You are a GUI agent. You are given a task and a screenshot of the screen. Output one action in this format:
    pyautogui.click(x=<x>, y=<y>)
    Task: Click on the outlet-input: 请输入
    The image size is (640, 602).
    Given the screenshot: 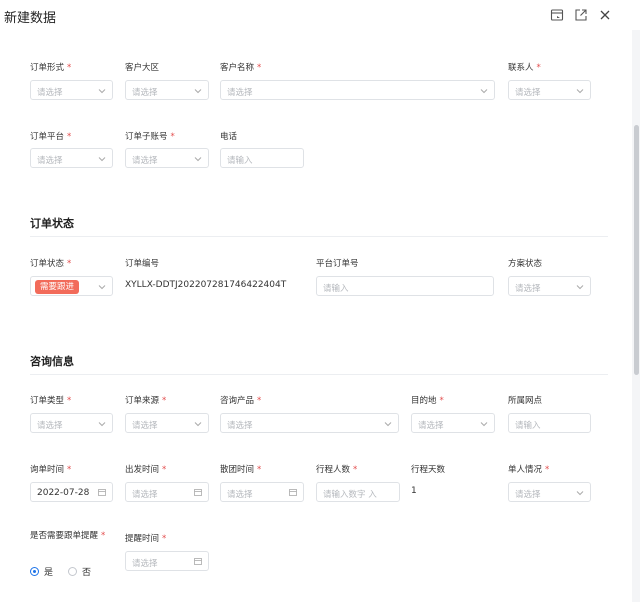 What is the action you would take?
    pyautogui.click(x=549, y=423)
    